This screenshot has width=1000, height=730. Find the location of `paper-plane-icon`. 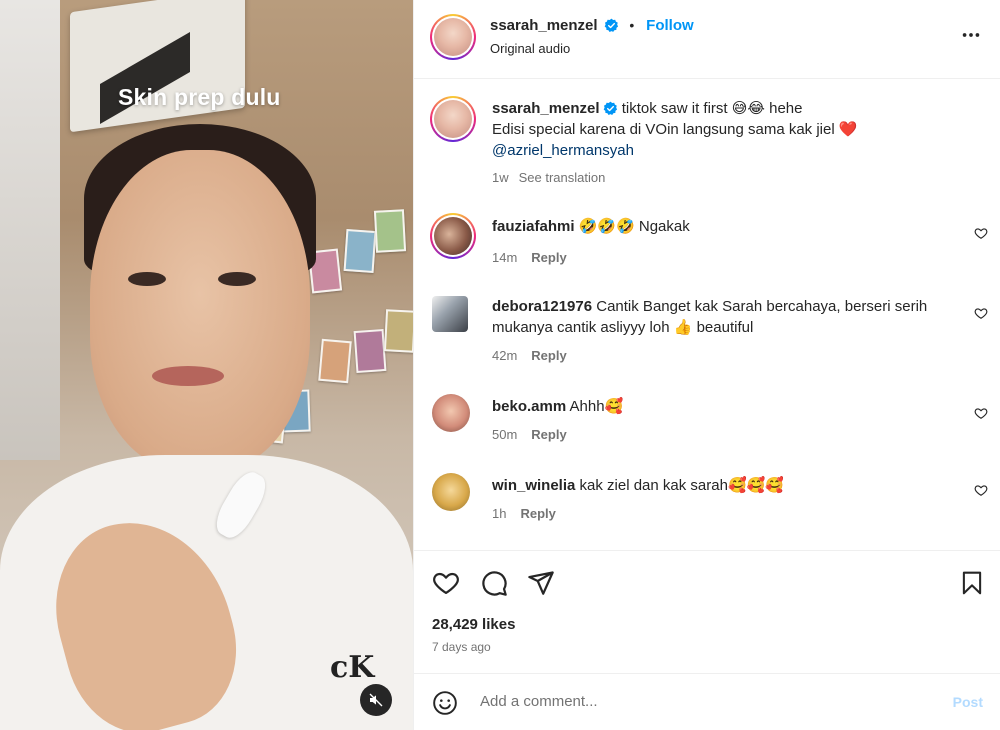

paper-plane-icon is located at coordinates (541, 583).